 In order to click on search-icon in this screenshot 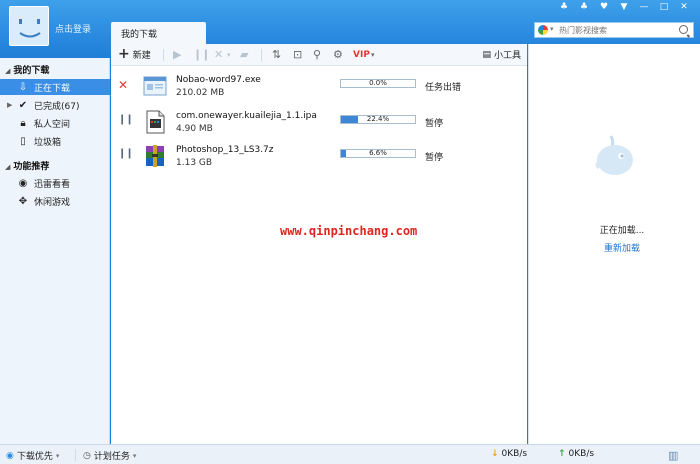, I will do `click(683, 29)`.